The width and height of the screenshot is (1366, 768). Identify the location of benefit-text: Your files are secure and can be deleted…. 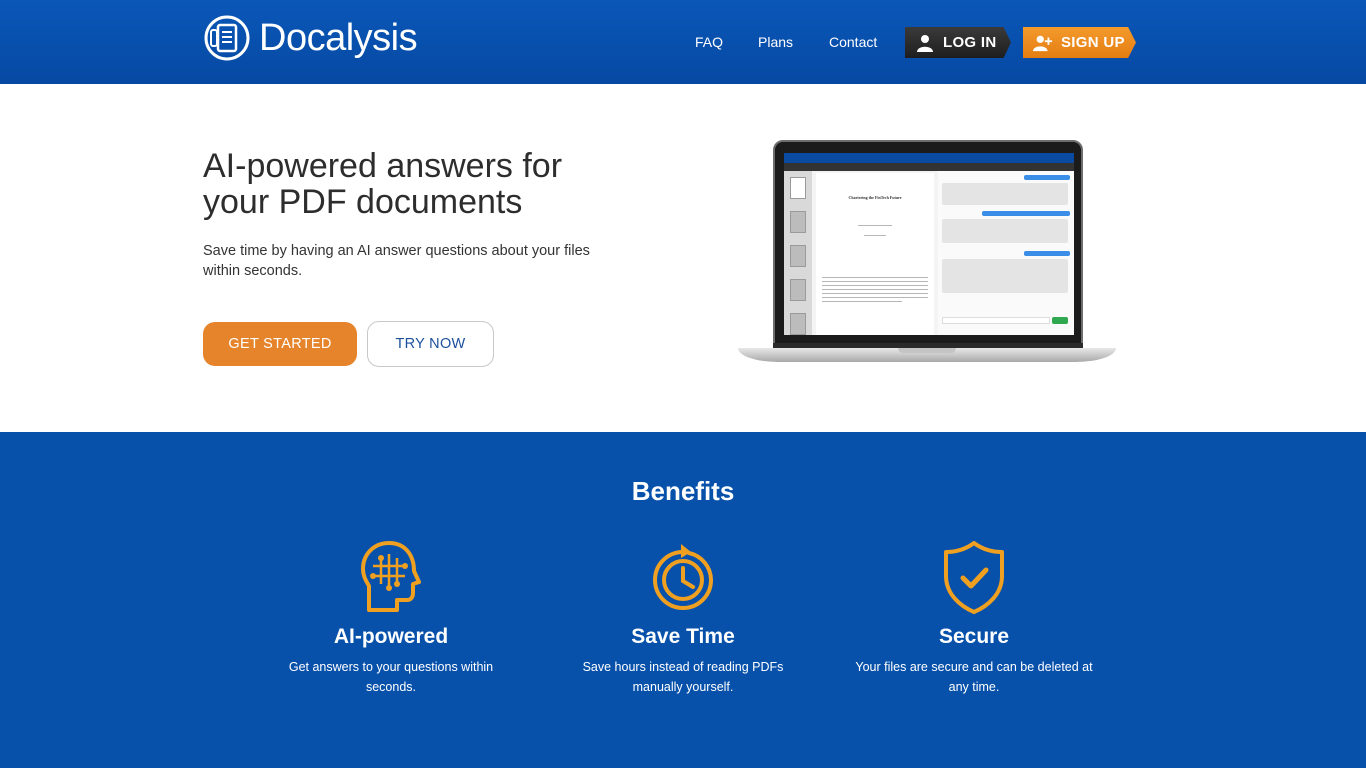
(974, 677).